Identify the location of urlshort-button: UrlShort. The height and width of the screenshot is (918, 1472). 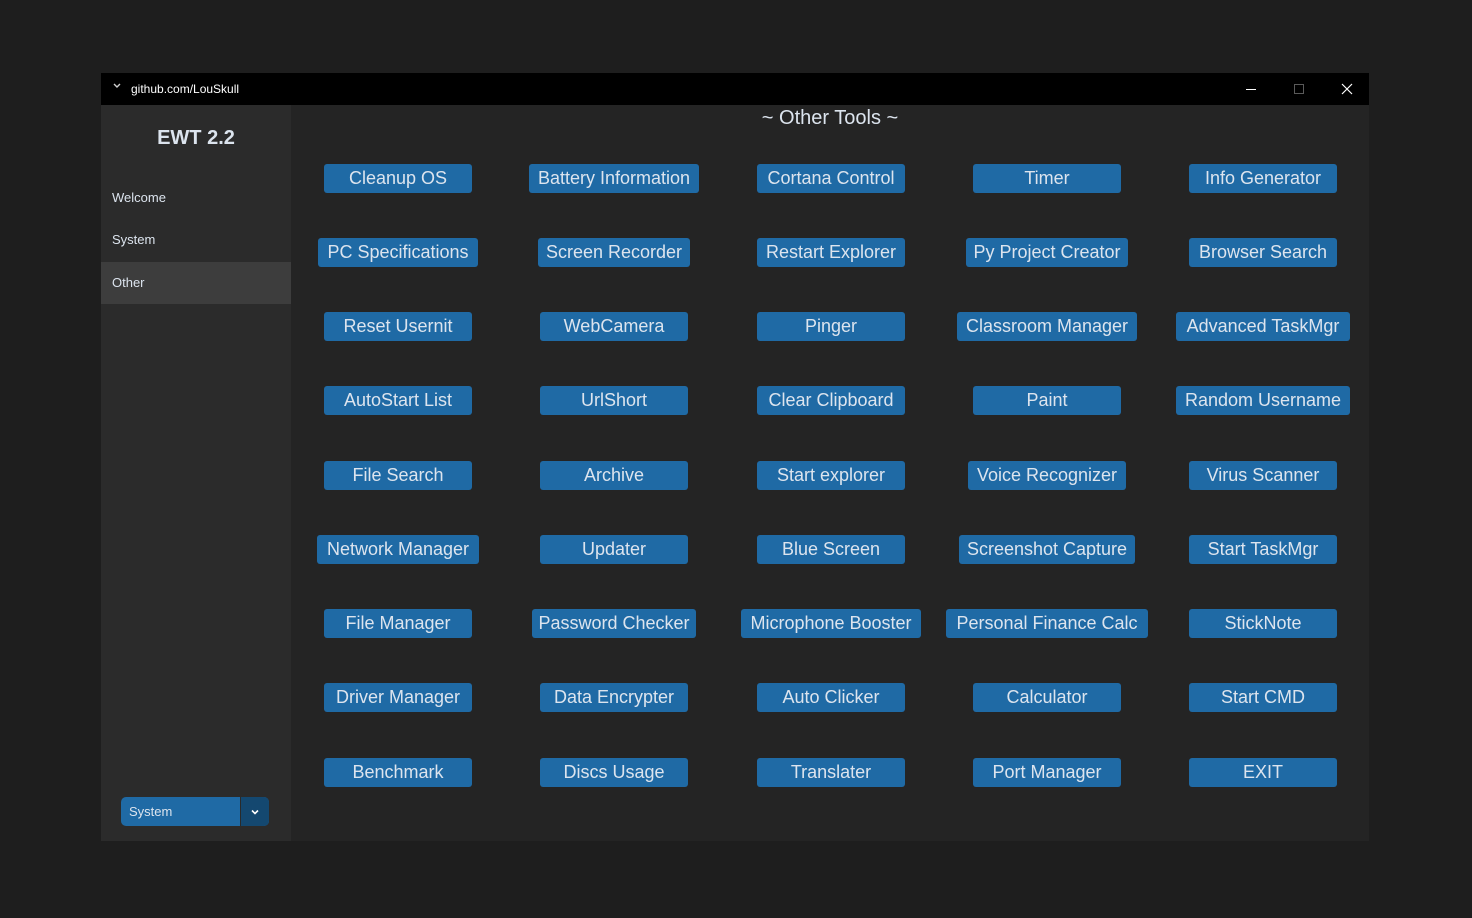
(614, 400).